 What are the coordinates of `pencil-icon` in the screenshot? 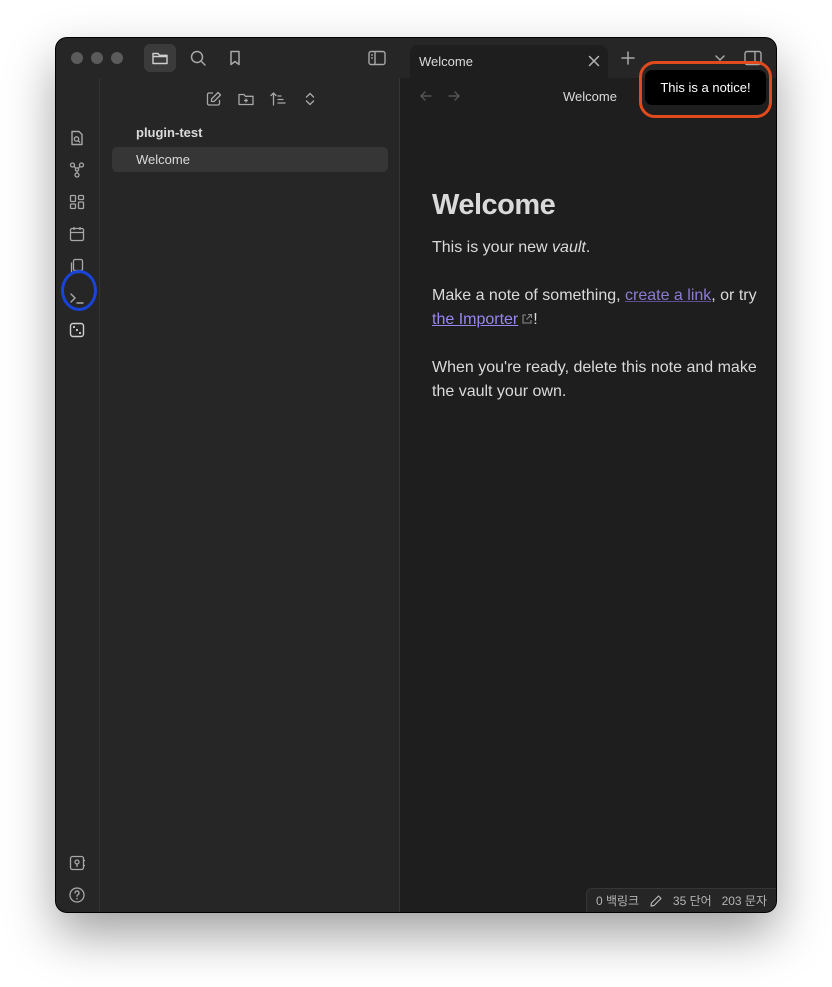 It's located at (656, 901).